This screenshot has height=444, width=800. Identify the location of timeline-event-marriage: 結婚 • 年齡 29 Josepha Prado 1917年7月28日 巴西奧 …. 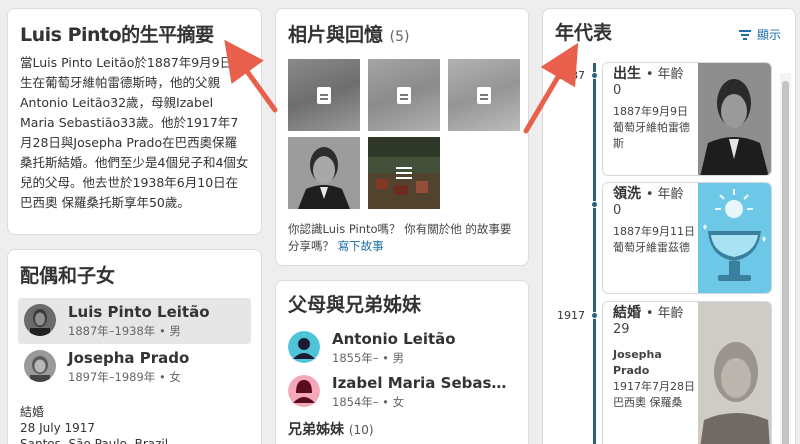
(687, 372).